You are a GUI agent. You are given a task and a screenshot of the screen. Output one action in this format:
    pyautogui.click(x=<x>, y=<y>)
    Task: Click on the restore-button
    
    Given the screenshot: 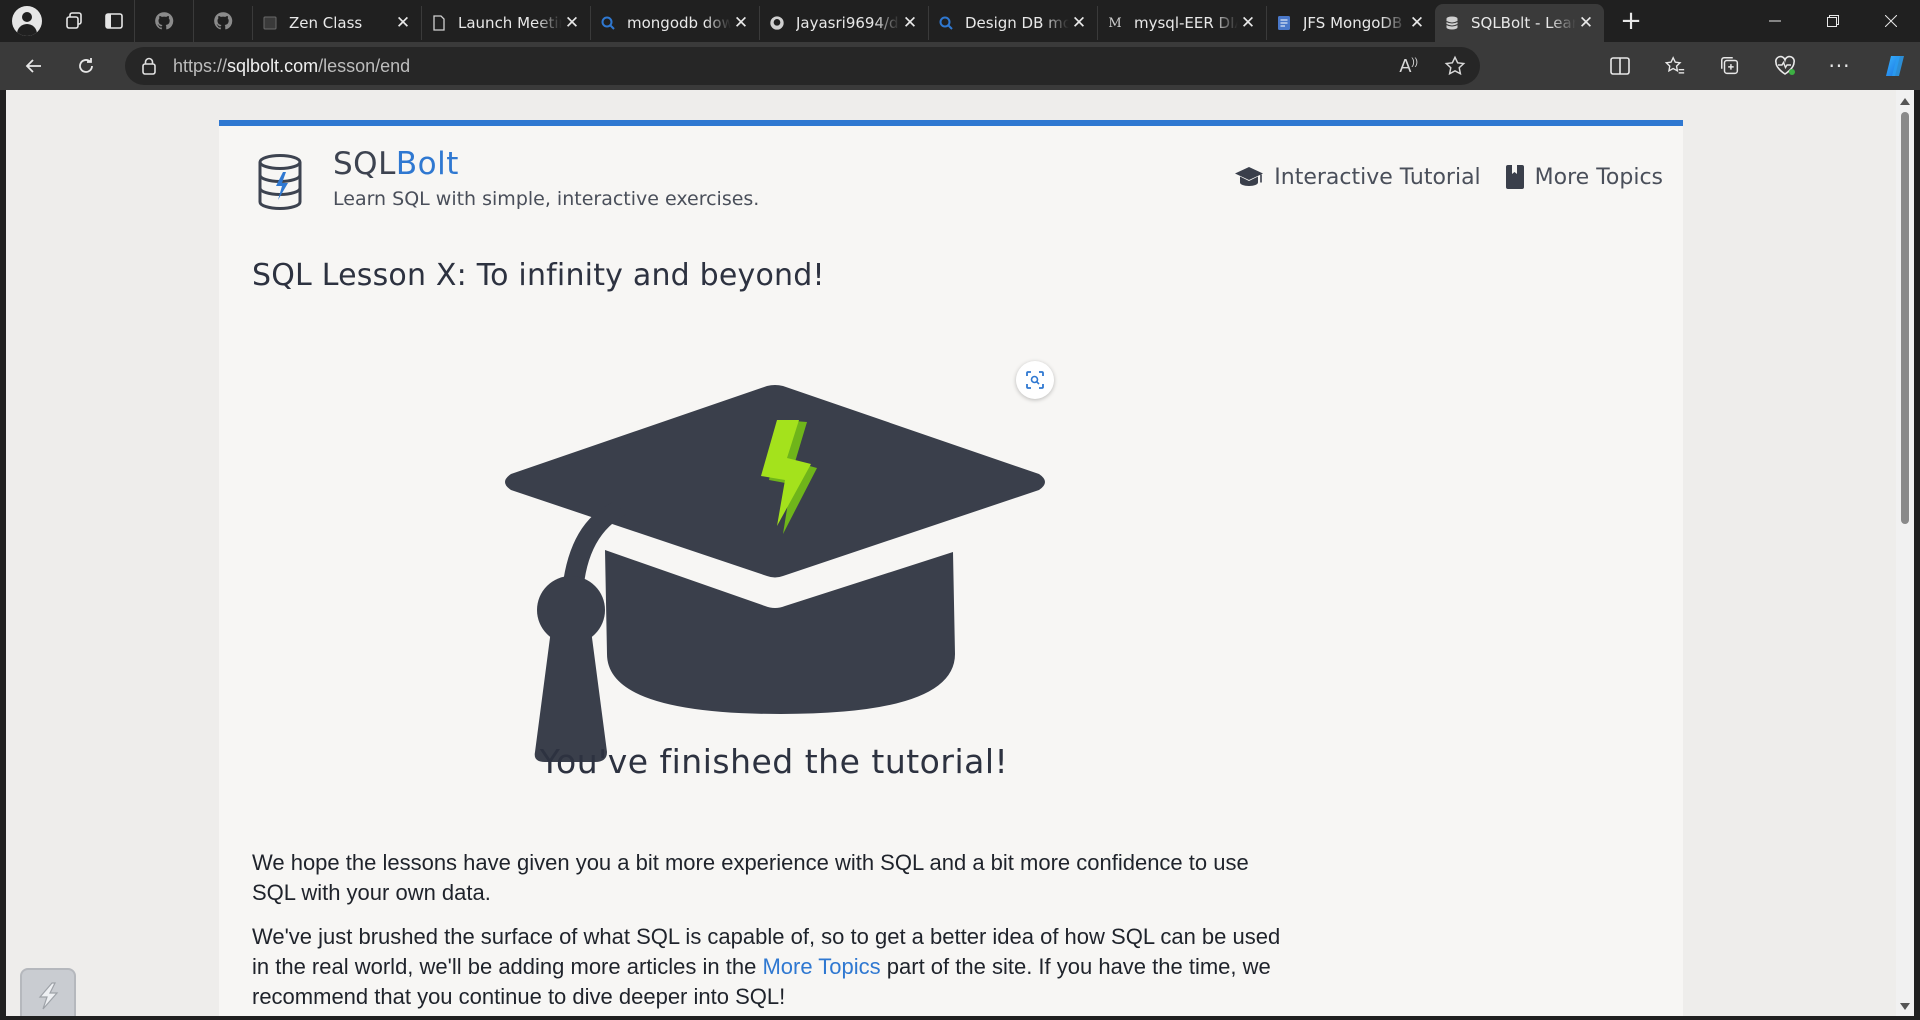 What is the action you would take?
    pyautogui.click(x=1833, y=21)
    